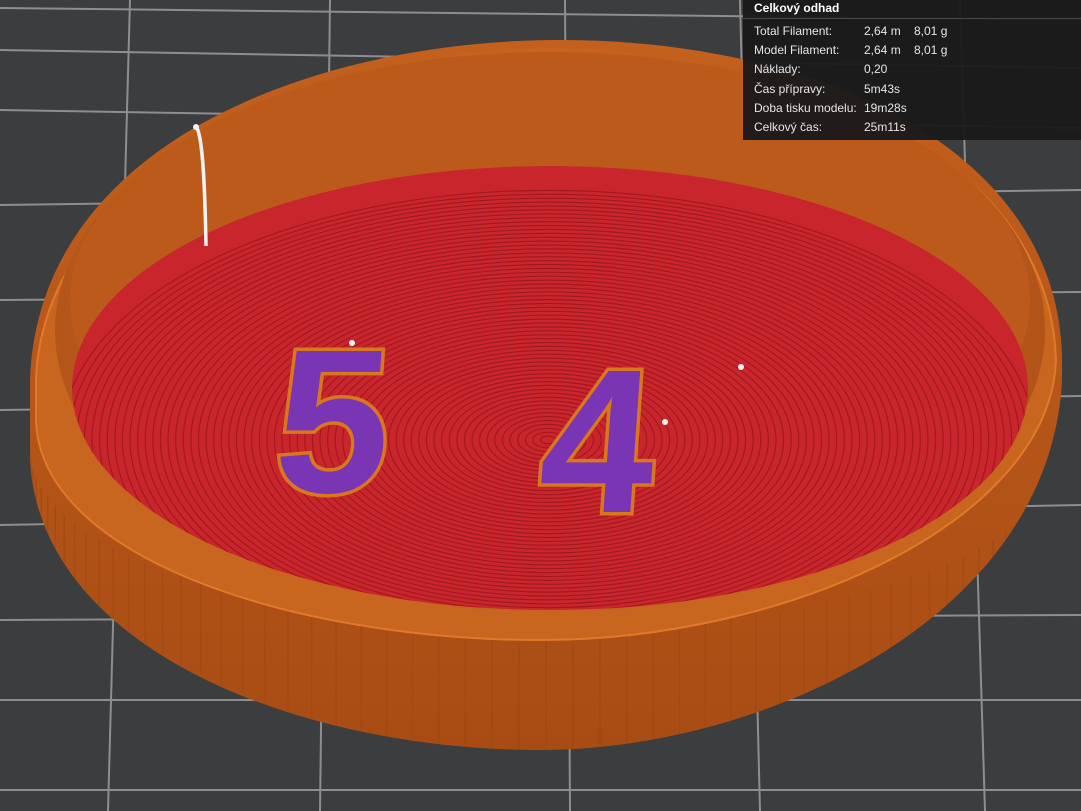  I want to click on stats-value: 0,20, so click(876, 69).